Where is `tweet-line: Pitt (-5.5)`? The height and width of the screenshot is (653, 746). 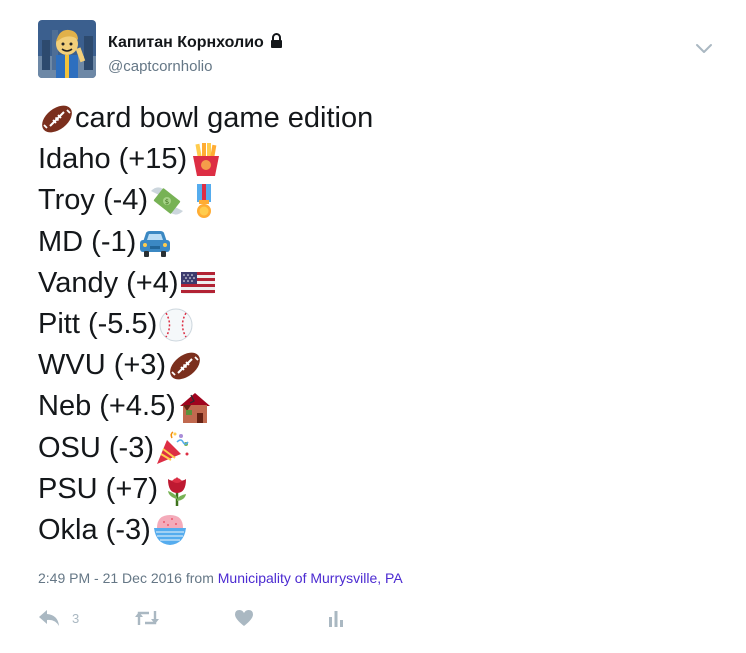
tweet-line: Pitt (-5.5) is located at coordinates (378, 324).